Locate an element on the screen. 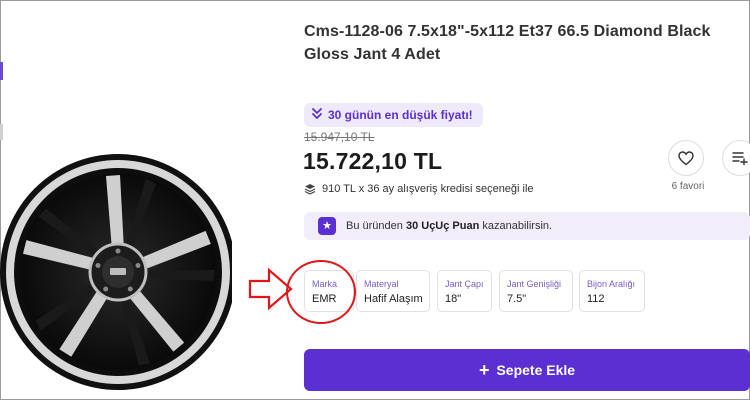  points-suffix: kazanabilirsin. is located at coordinates (517, 226).